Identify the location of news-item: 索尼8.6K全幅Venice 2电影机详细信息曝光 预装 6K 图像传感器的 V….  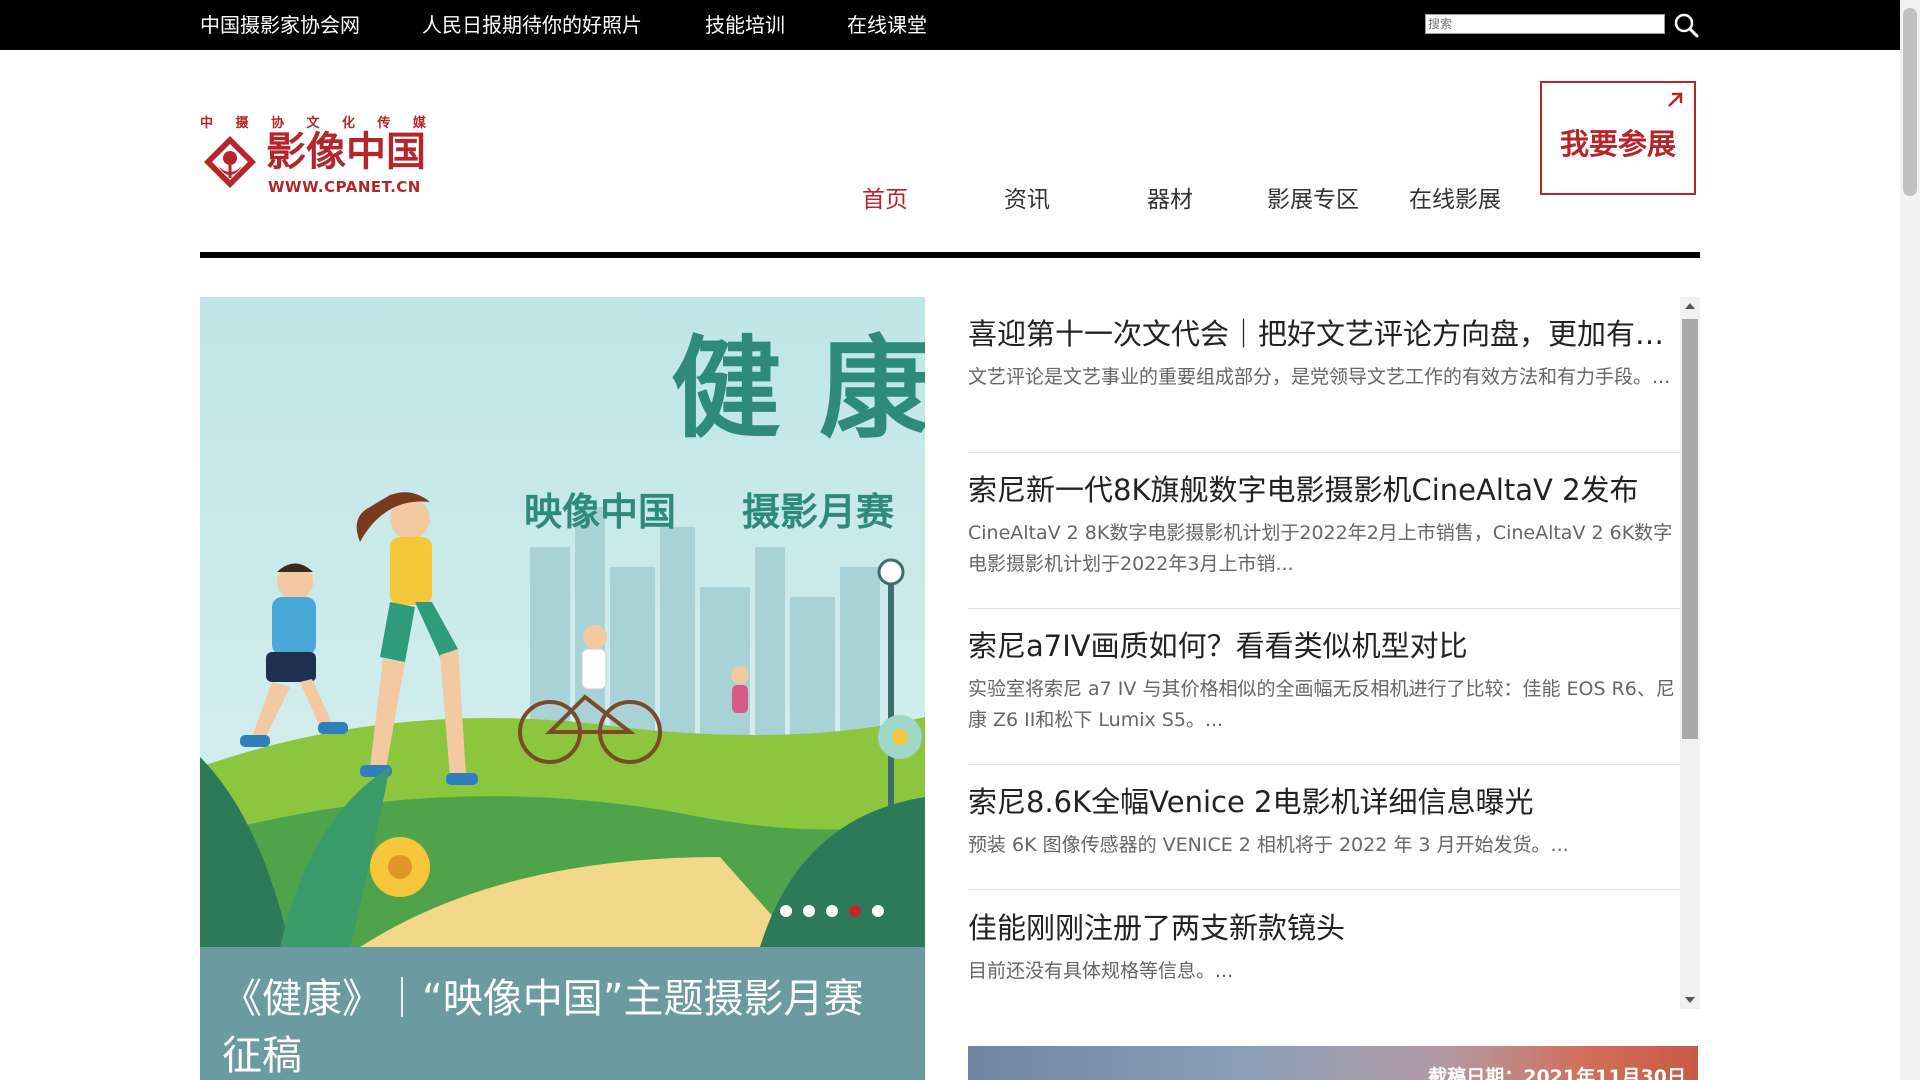
(1324, 822).